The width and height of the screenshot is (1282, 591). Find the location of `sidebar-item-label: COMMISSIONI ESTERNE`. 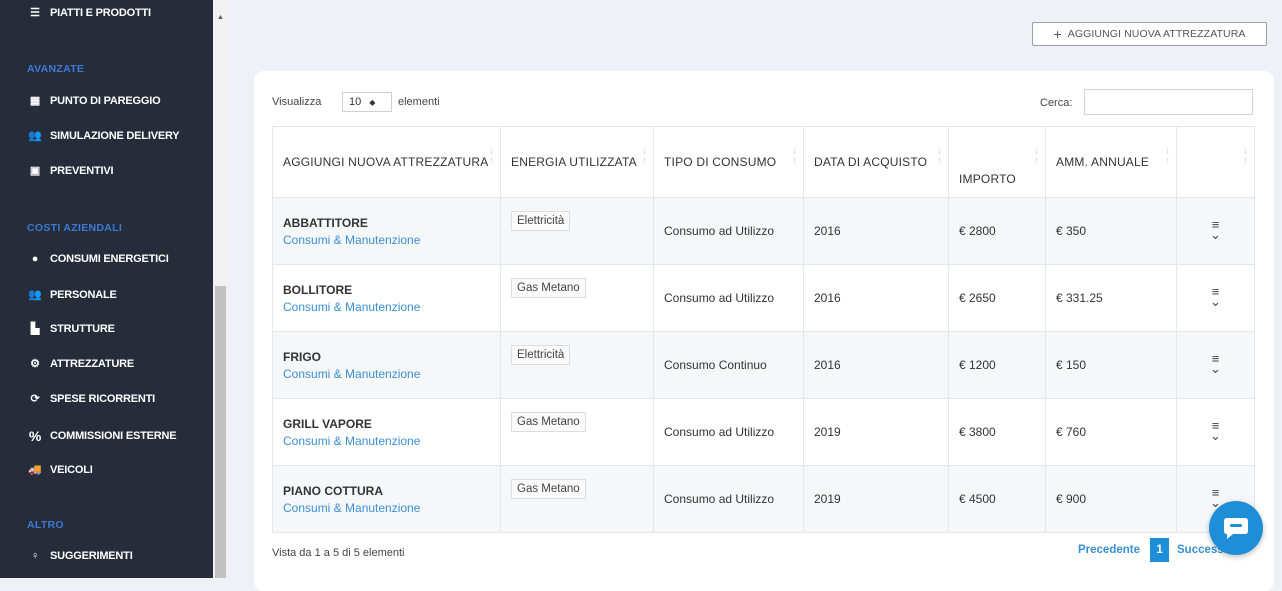

sidebar-item-label: COMMISSIONI ESTERNE is located at coordinates (113, 436).